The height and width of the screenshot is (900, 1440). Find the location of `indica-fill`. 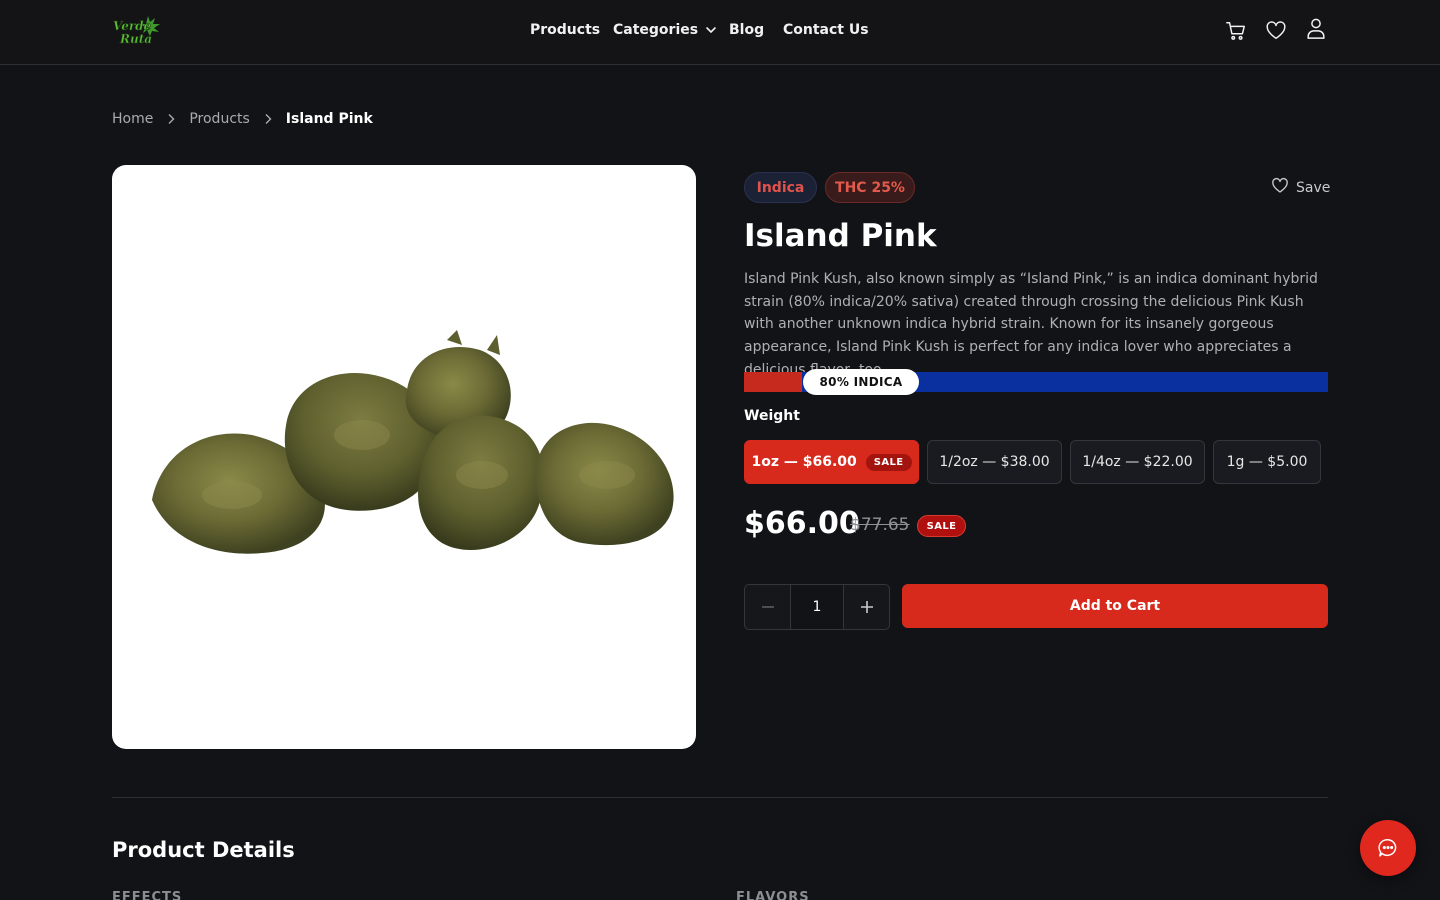

indica-fill is located at coordinates (773, 382).